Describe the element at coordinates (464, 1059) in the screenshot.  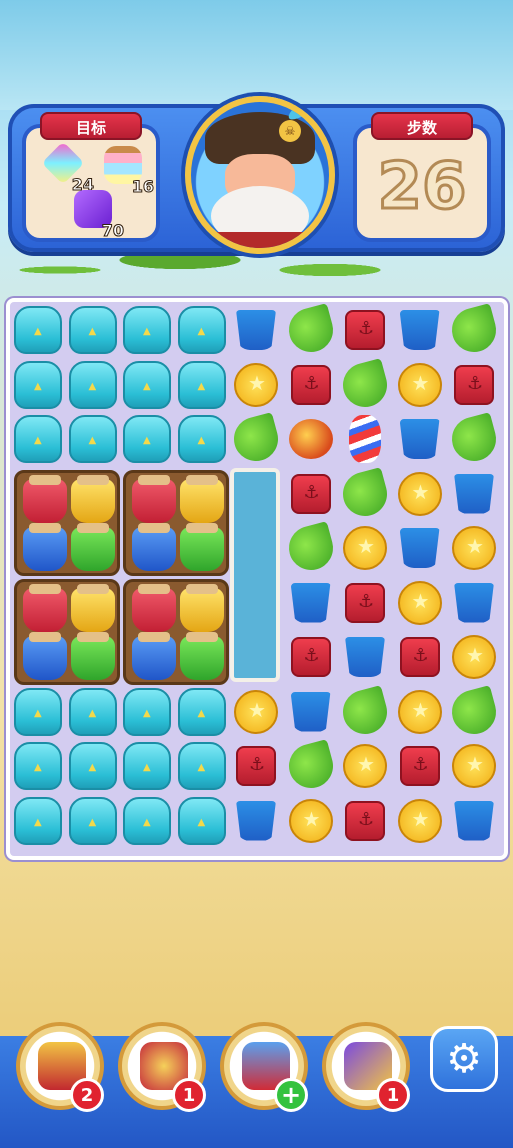
I see `settings-button: ⚙` at that location.